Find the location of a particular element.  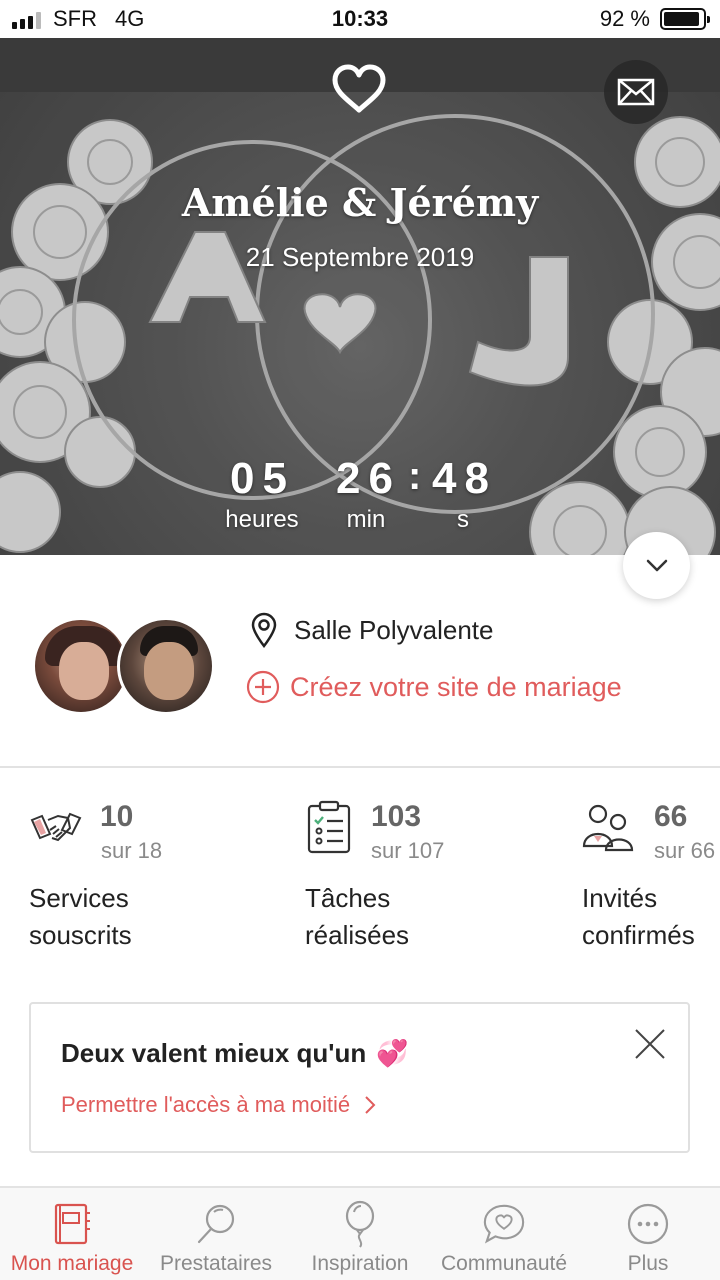

stat-total: sur 18 is located at coordinates (132, 850).